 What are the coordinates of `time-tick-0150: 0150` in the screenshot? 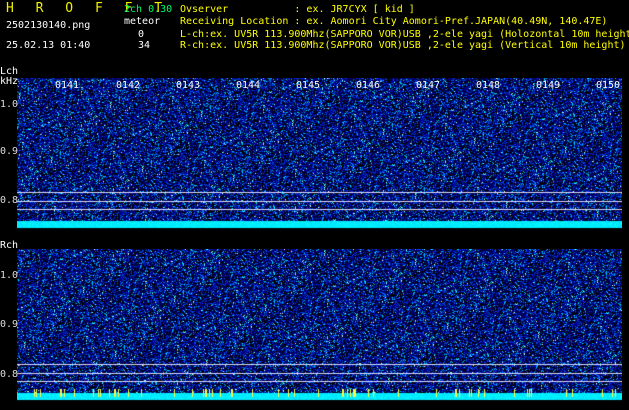 It's located at (608, 85).